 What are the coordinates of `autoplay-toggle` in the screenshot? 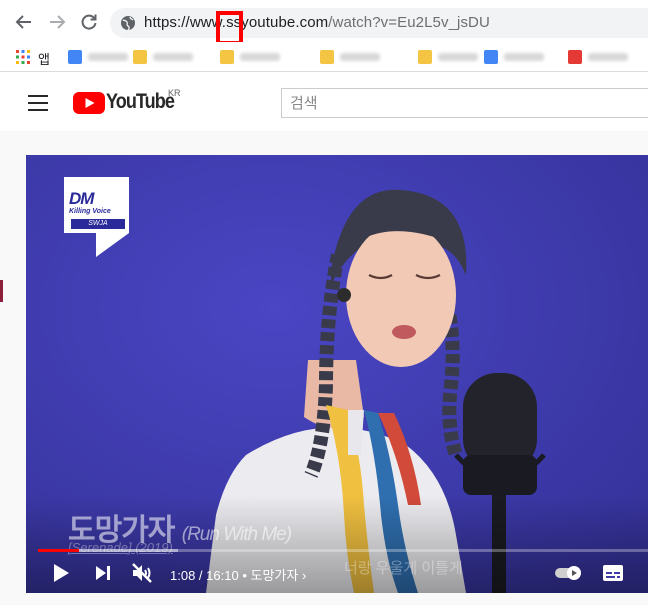 It's located at (569, 573).